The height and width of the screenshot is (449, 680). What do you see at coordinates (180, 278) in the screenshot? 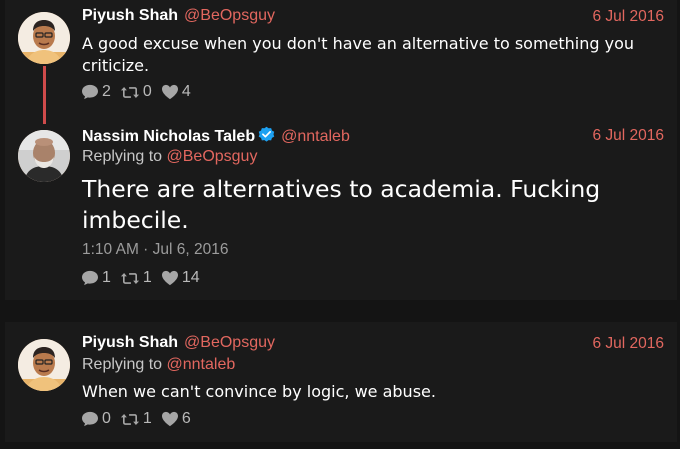
I see `like-button: 14` at bounding box center [180, 278].